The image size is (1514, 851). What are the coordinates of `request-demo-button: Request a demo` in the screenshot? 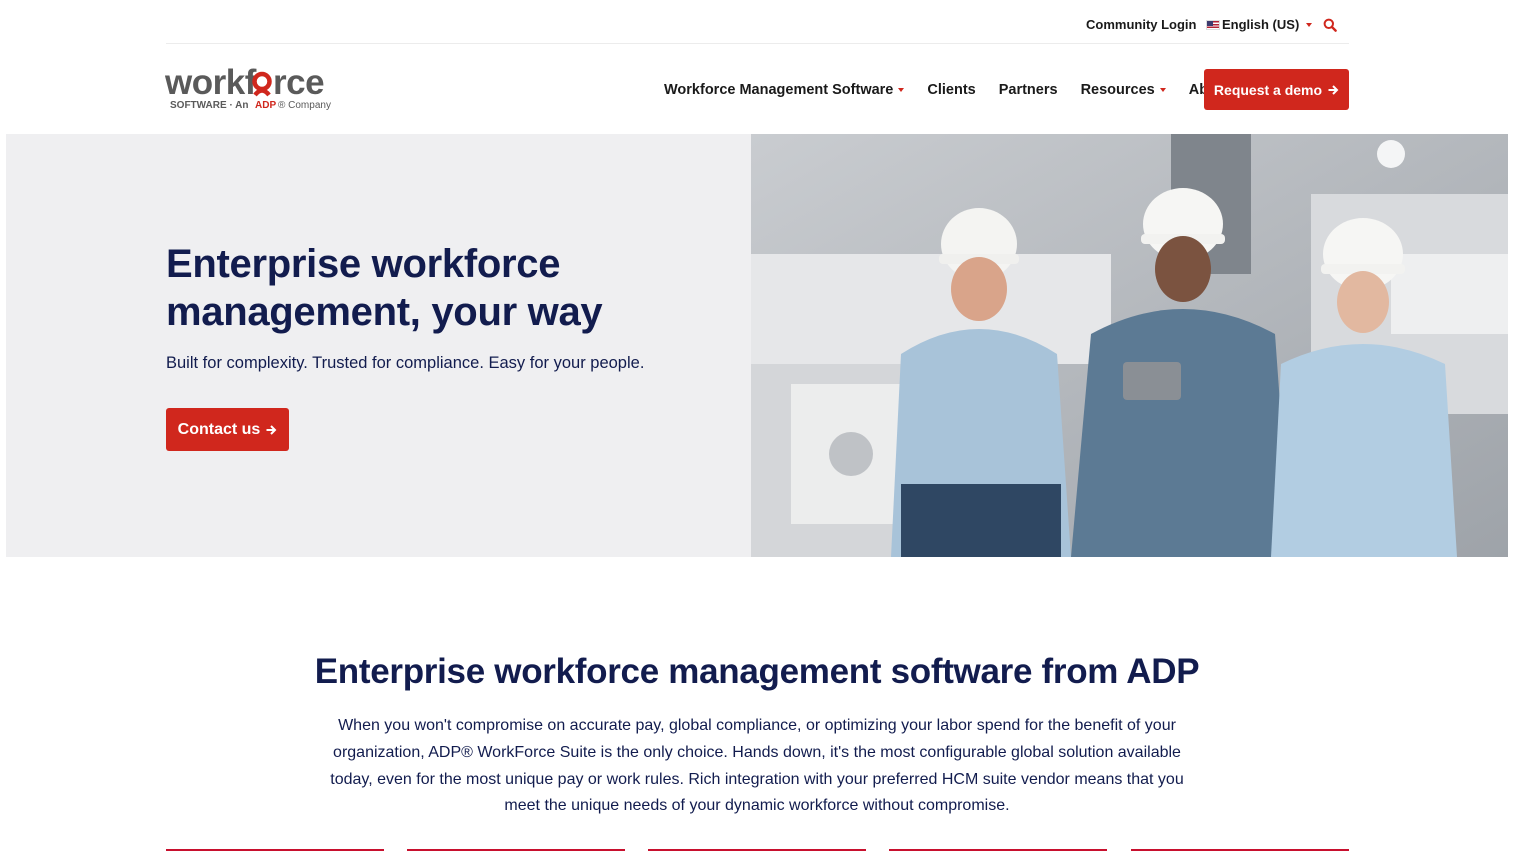 It's located at (1276, 89).